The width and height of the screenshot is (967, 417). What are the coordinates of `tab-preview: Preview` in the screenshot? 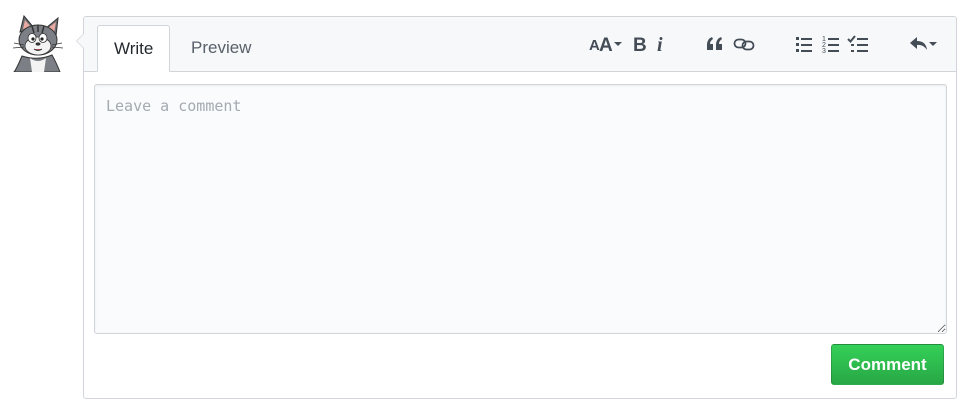 It's located at (221, 48).